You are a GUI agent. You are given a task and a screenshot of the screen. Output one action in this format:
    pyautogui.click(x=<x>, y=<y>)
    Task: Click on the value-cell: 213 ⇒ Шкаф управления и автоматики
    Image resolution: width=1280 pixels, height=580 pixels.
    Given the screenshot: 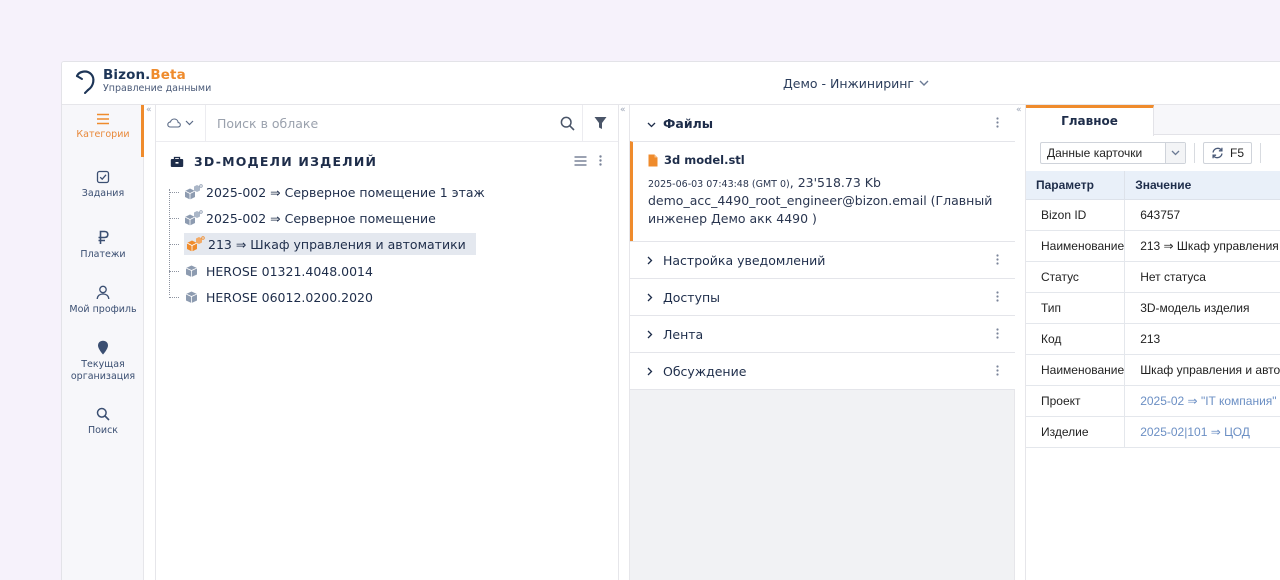 What is the action you would take?
    pyautogui.click(x=1202, y=246)
    